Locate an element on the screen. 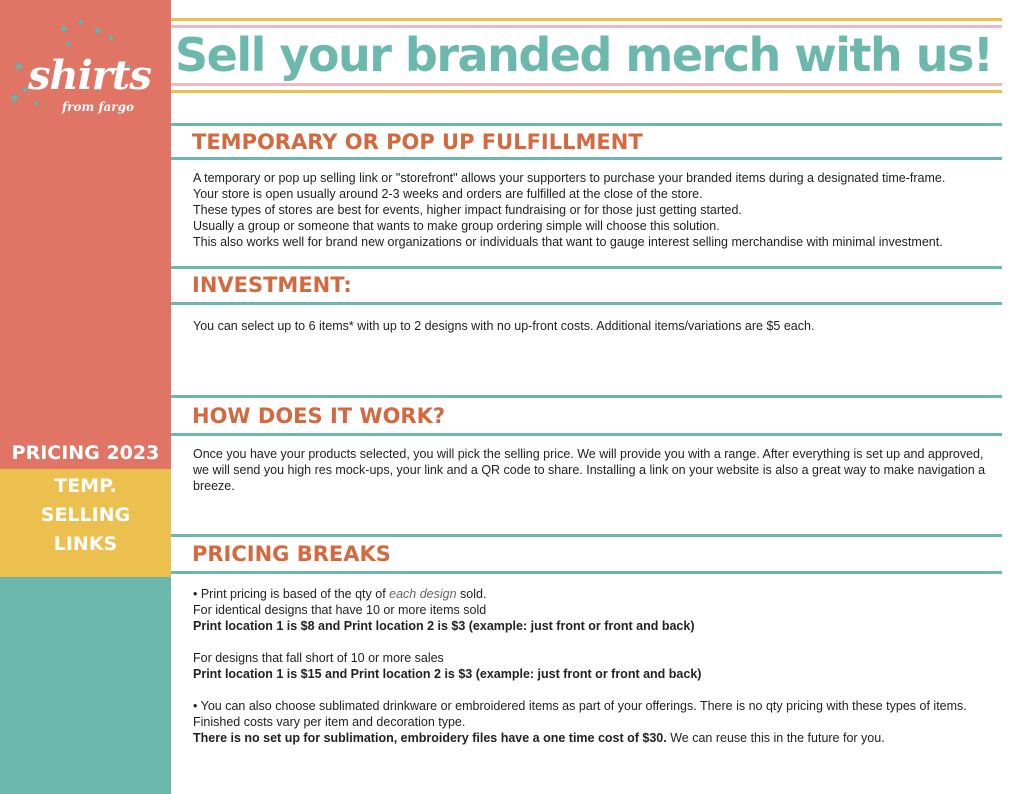  logo-subtitle: from fargo is located at coordinates (98, 107).